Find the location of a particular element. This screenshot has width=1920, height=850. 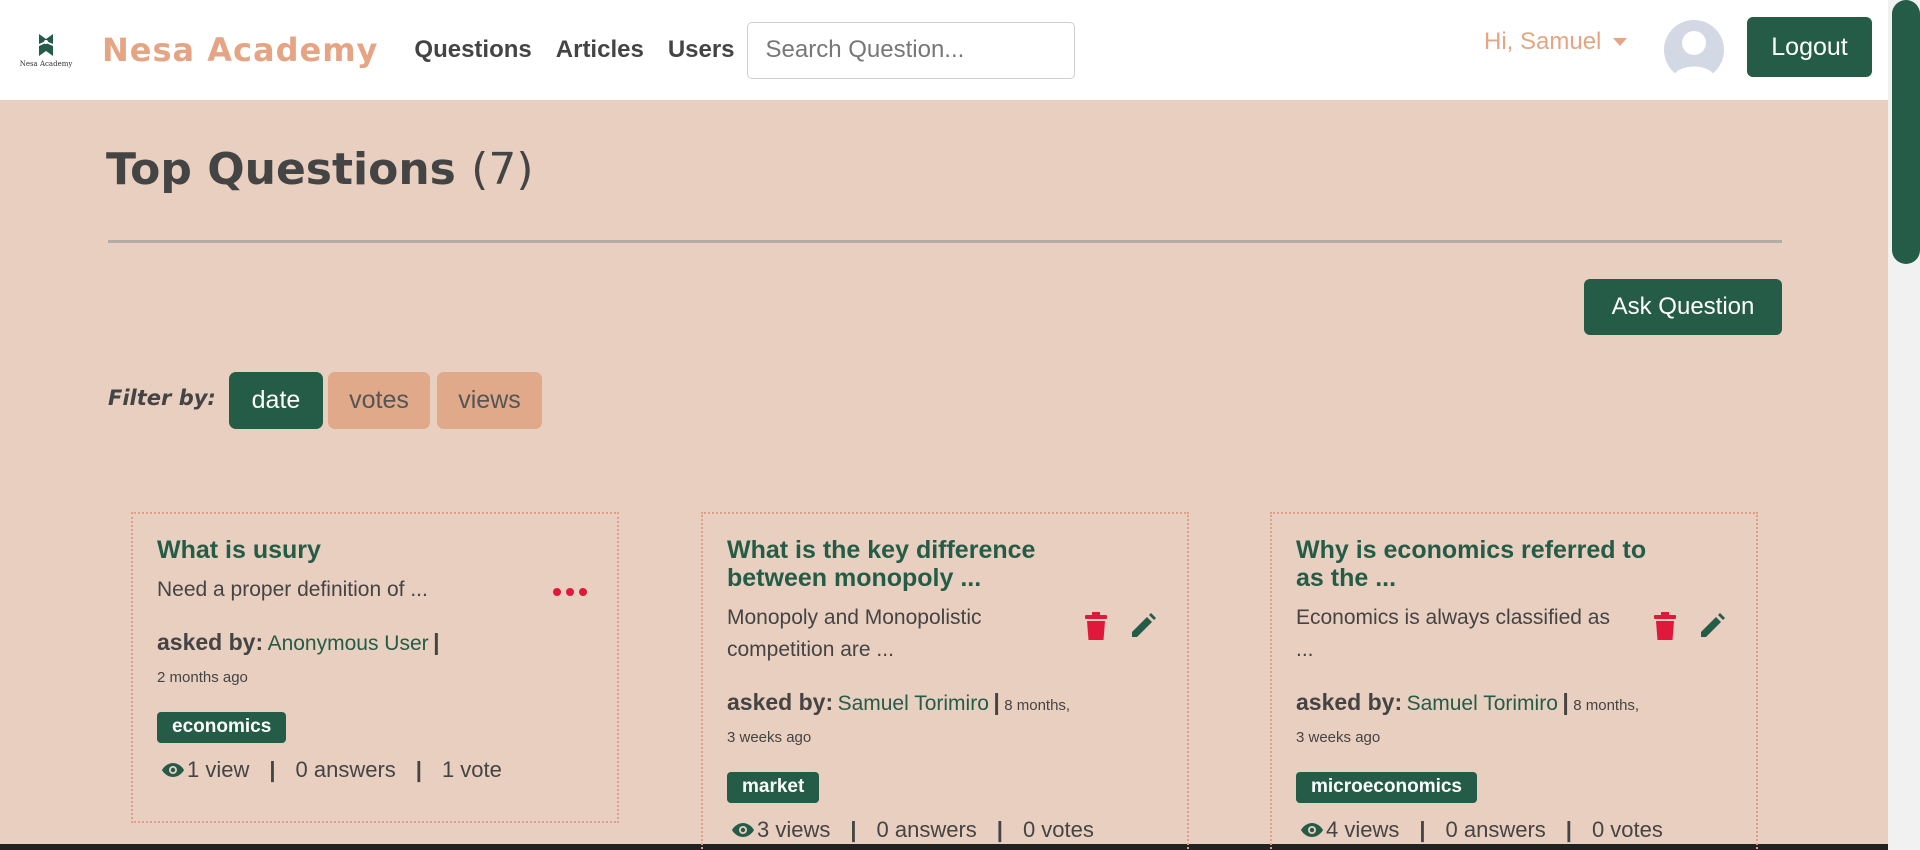

filter-label: Filter by: is located at coordinates (162, 398).